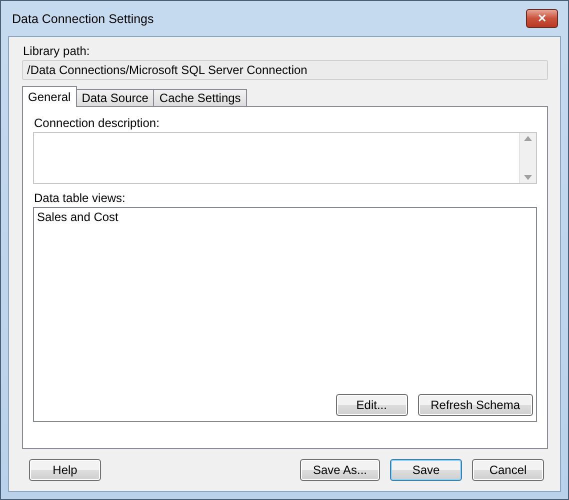  I want to click on dialog-button: Cancel, so click(508, 470).